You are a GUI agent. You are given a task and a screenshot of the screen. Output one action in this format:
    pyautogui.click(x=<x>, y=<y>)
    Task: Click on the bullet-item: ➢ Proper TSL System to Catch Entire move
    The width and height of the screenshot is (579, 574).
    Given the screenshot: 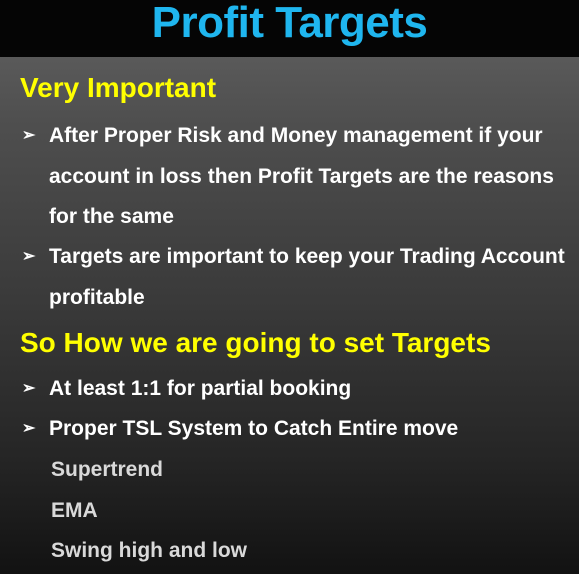 What is the action you would take?
    pyautogui.click(x=294, y=429)
    